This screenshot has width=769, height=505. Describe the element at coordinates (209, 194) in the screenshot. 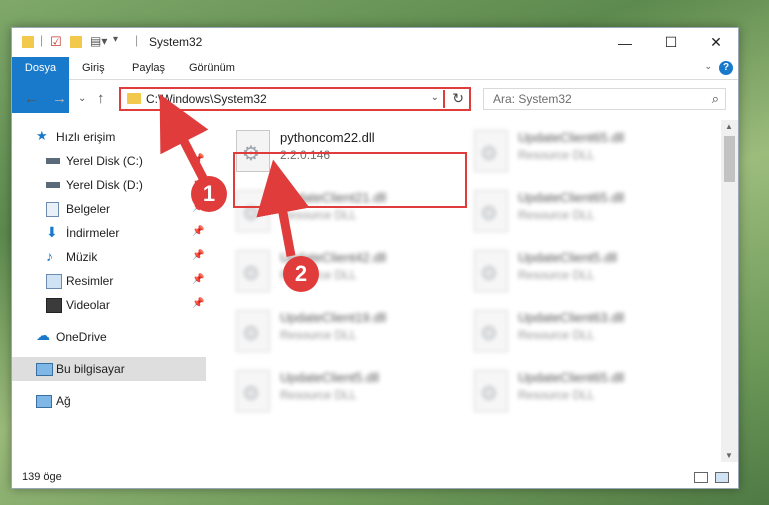

I see `step-1-badge: 1` at that location.